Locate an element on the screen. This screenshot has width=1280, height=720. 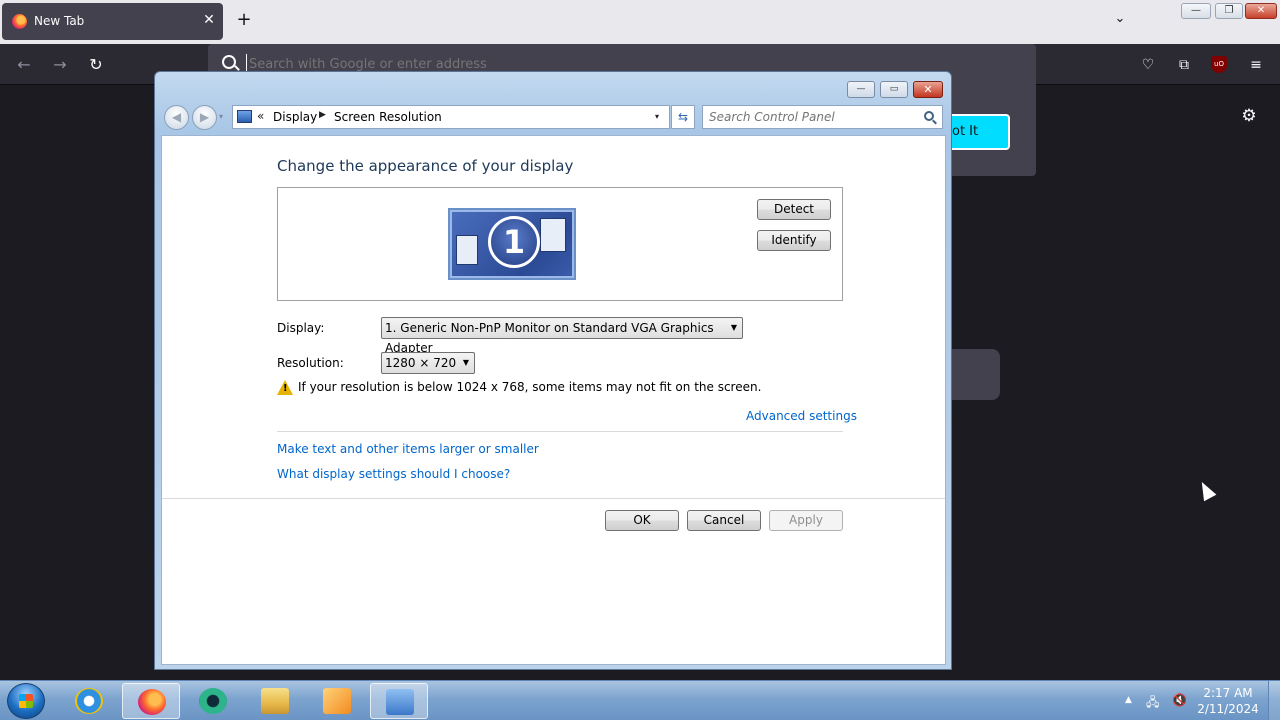
taskbar-internet-explorer is located at coordinates (89, 701).